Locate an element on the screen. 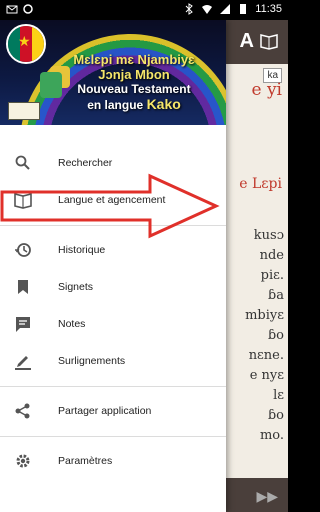  open-book-graphic is located at coordinates (24, 111).